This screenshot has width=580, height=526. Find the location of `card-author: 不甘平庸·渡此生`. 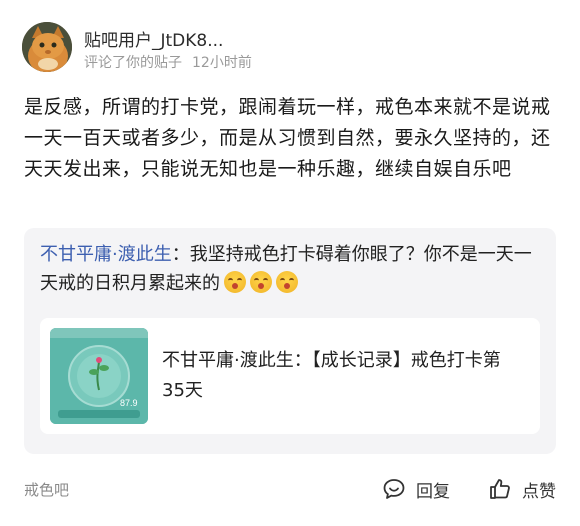

card-author: 不甘平庸·渡此生 is located at coordinates (228, 360).